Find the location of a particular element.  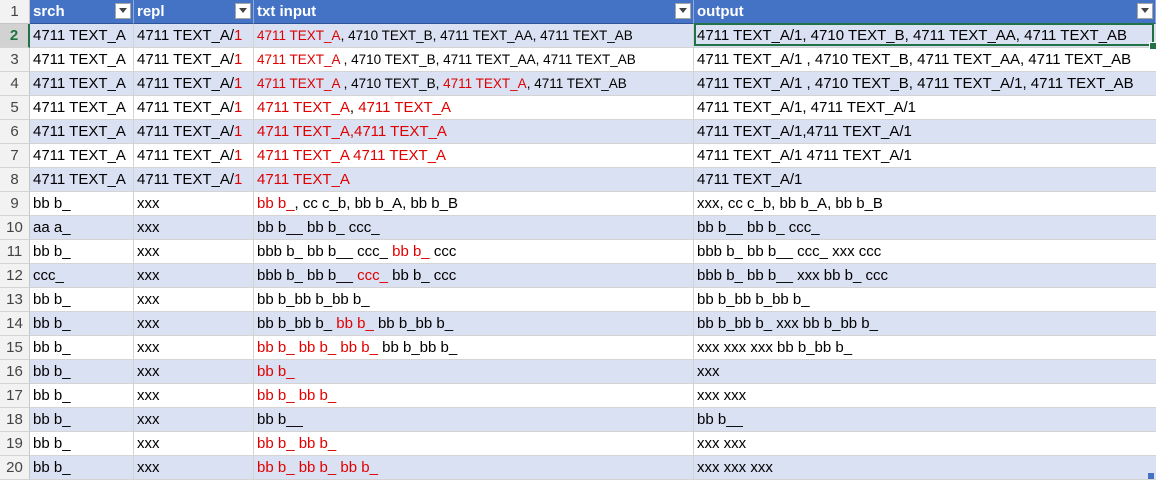

row-number: 14 is located at coordinates (15, 324).